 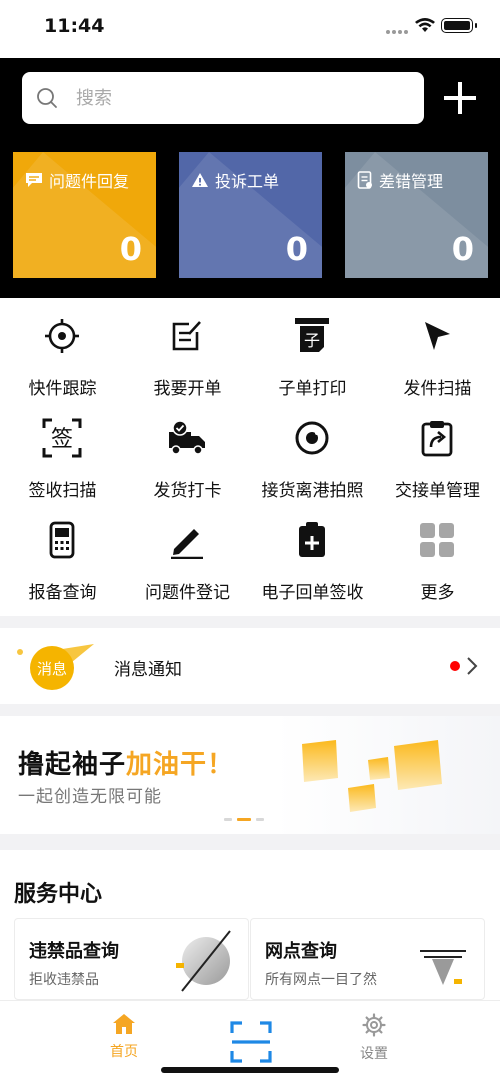 I want to click on feature-label: 发货打卡, so click(x=187, y=491).